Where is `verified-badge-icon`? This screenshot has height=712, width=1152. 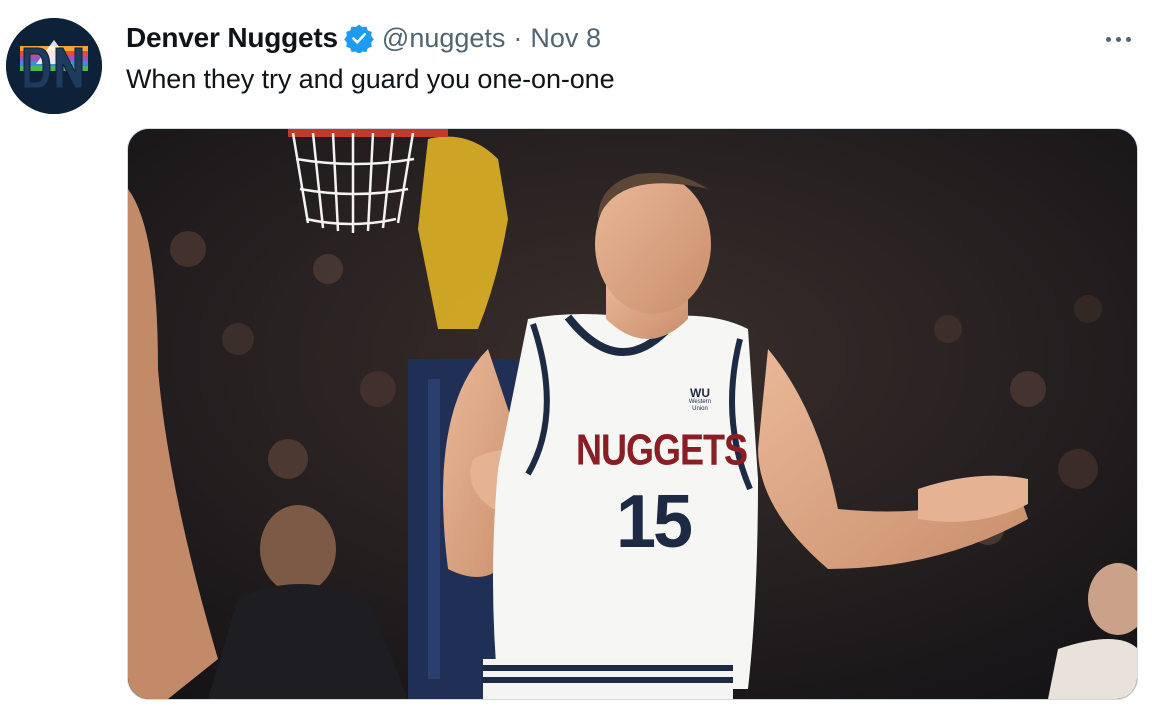
verified-badge-icon is located at coordinates (359, 38).